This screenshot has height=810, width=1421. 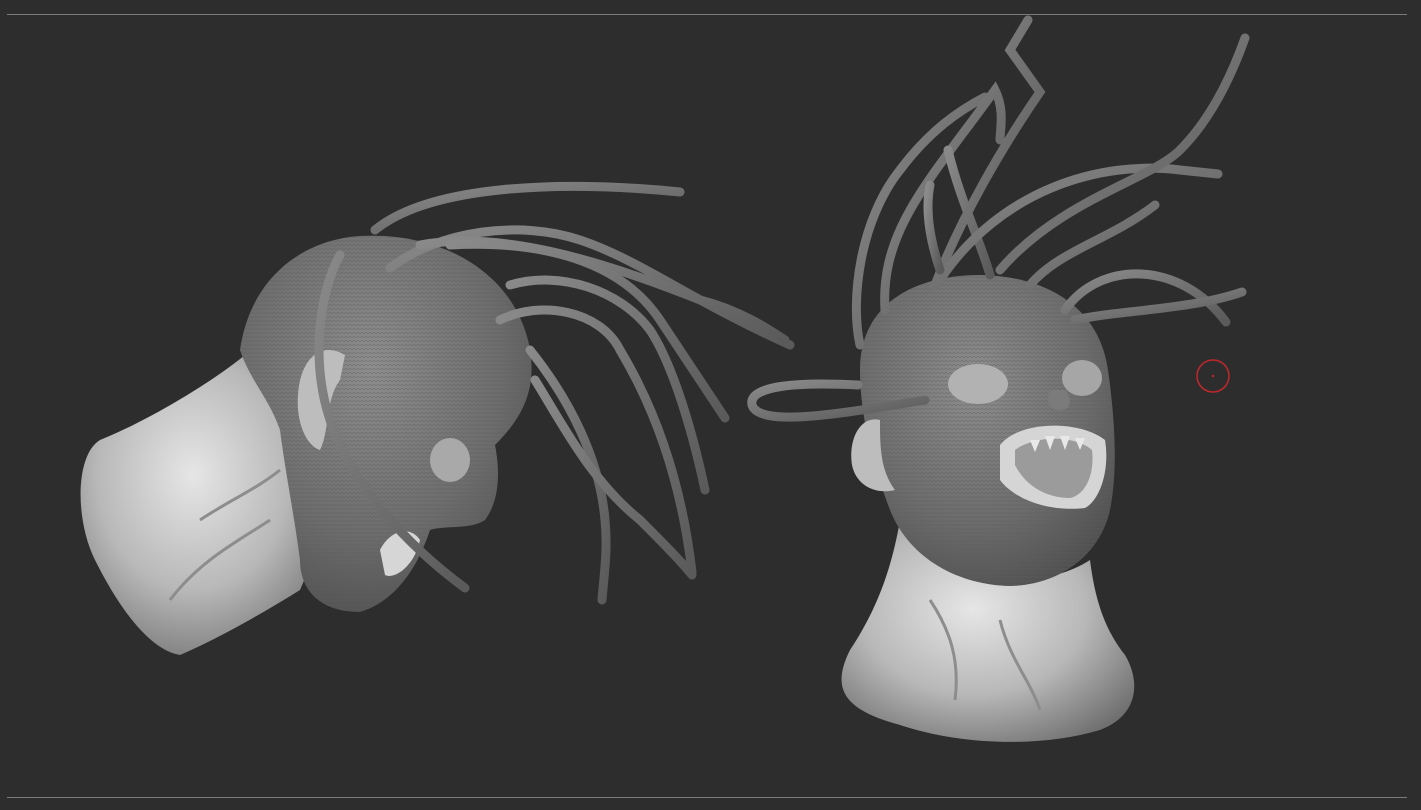 What do you see at coordinates (978, 384) in the screenshot?
I see `right-eye-left` at bounding box center [978, 384].